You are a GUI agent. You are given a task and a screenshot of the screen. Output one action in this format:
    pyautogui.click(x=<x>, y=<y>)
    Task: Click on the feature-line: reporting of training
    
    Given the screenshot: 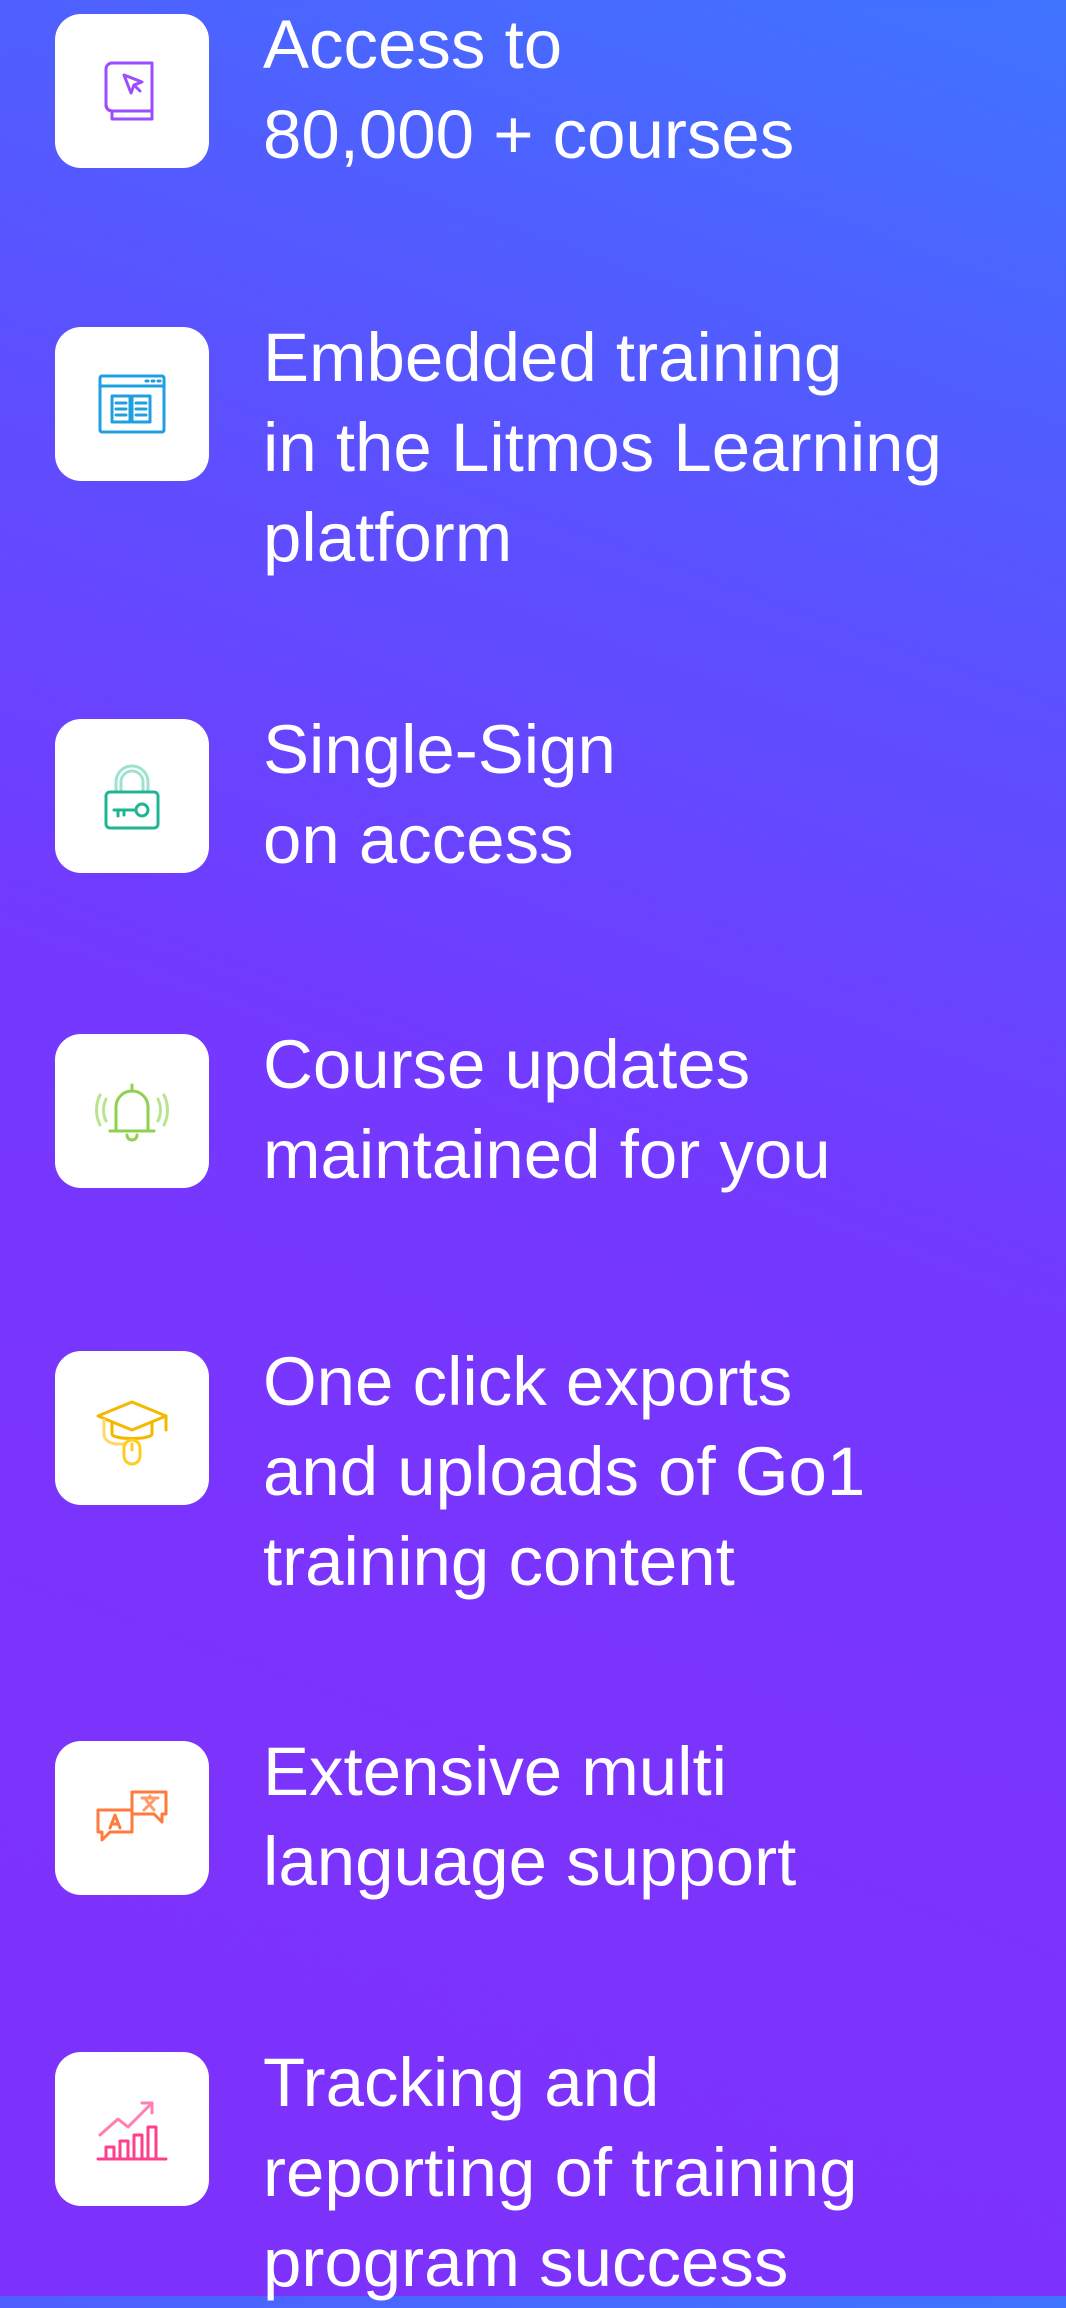 What is the action you would take?
    pyautogui.click(x=560, y=2172)
    